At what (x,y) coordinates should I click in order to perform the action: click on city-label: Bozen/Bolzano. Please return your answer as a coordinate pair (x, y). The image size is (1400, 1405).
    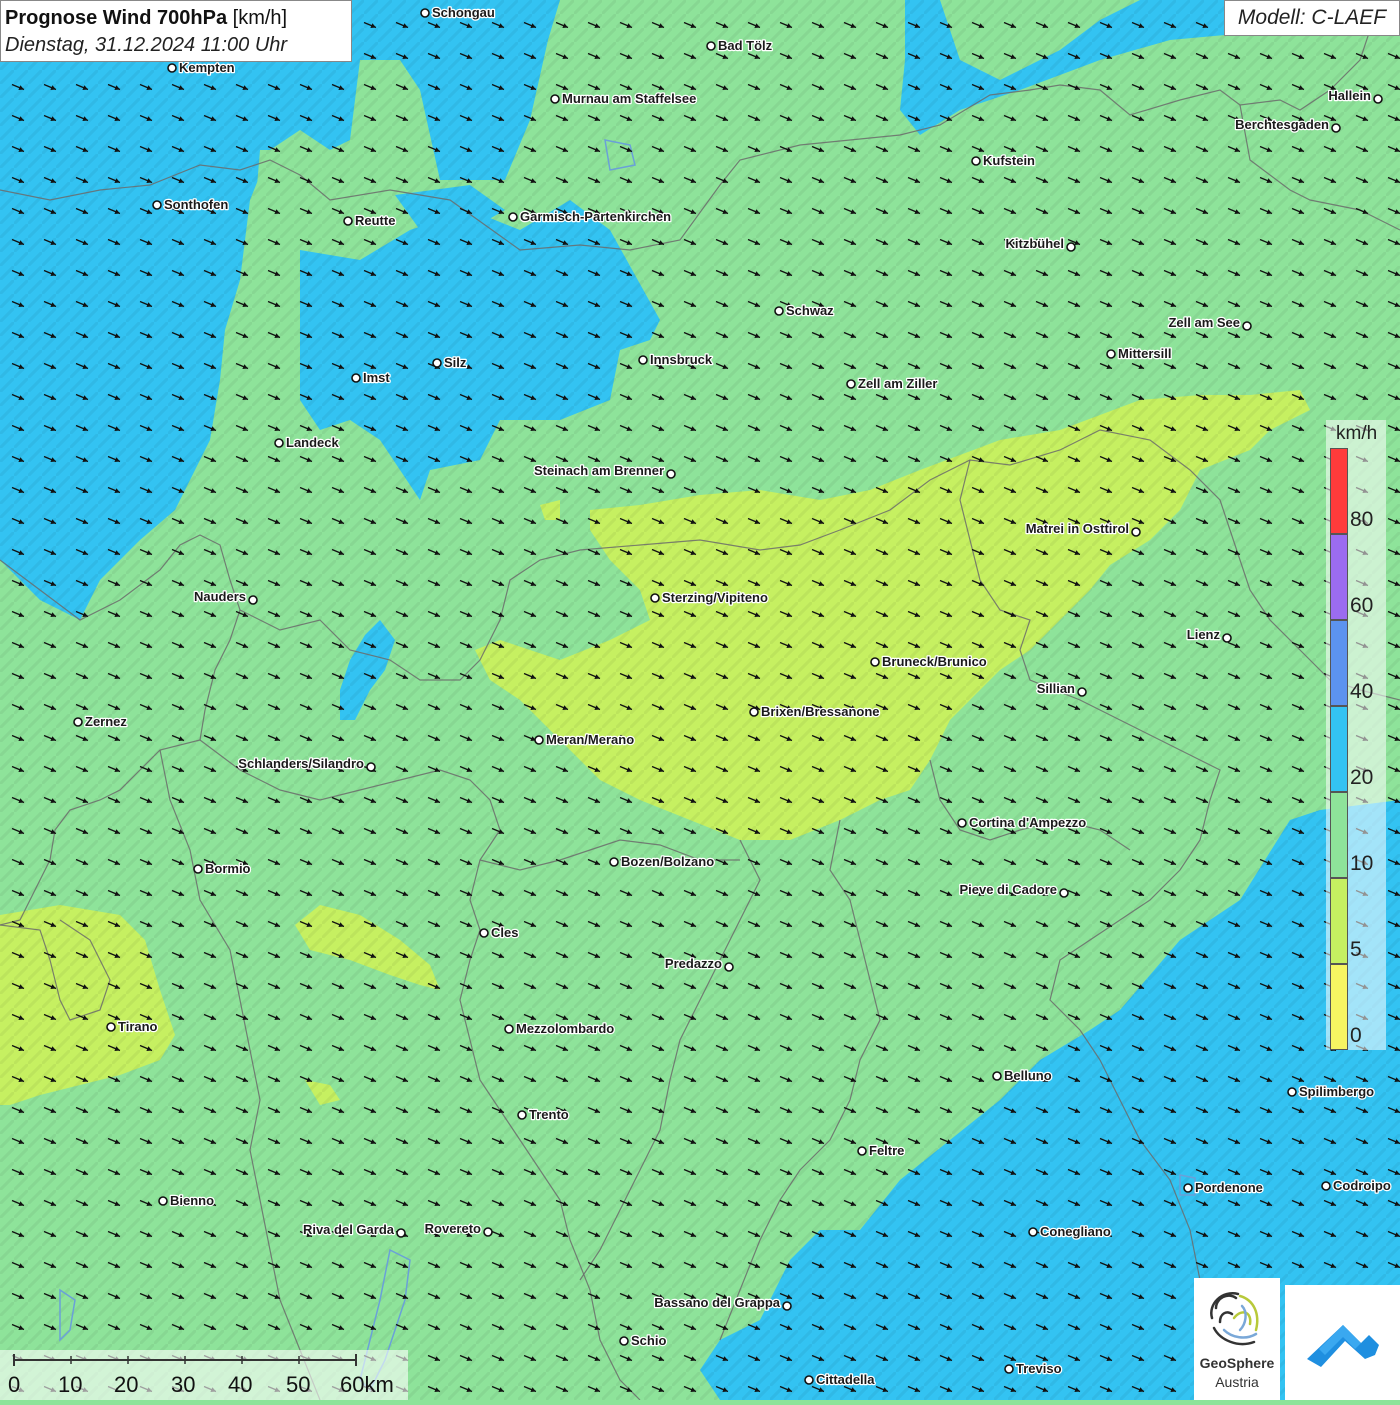
    Looking at the image, I should click on (667, 861).